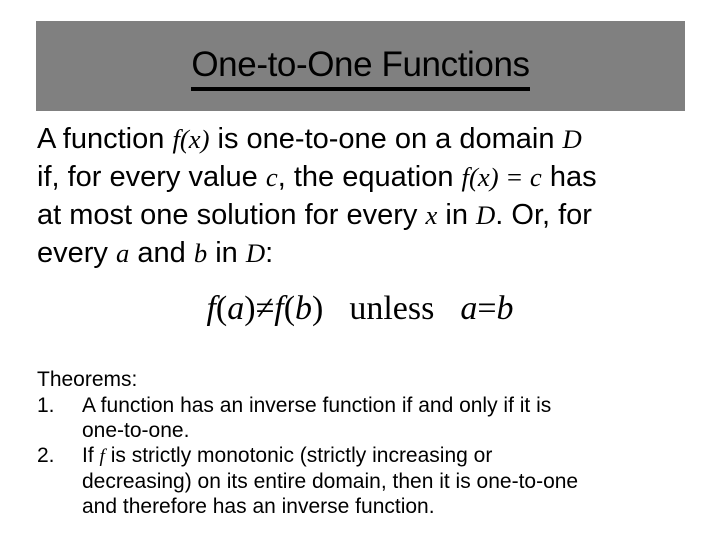 This screenshot has height=540, width=720. What do you see at coordinates (76, 253) in the screenshot?
I see `definition-l4-pre: every` at bounding box center [76, 253].